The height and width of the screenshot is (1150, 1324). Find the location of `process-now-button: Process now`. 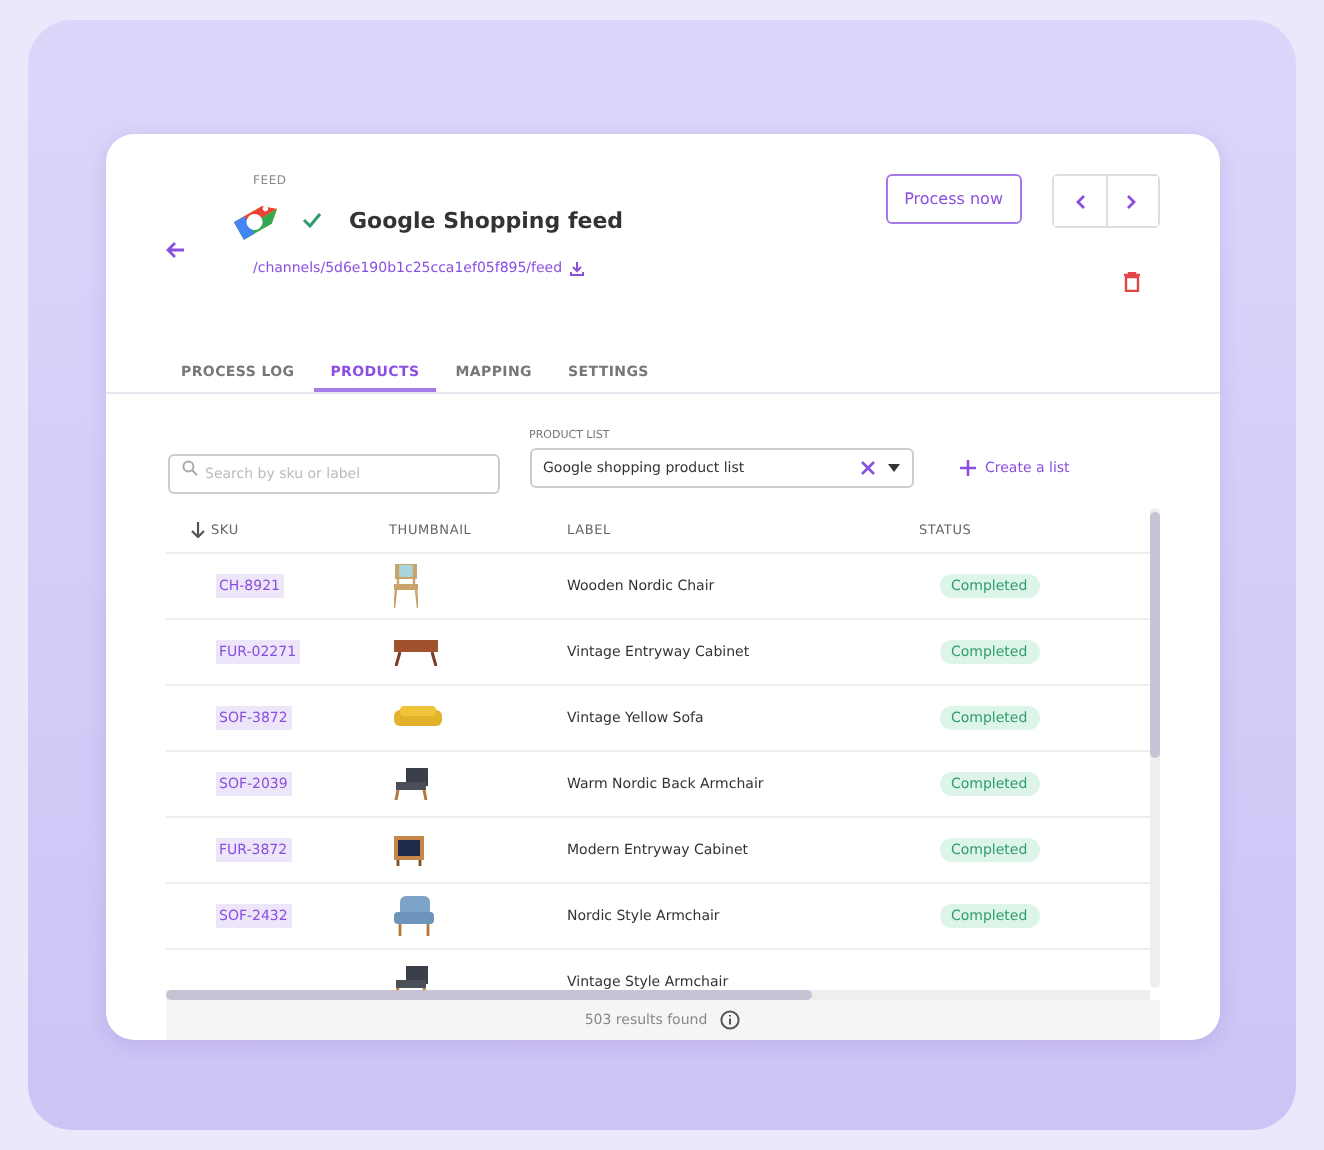

process-now-button: Process now is located at coordinates (953, 199).